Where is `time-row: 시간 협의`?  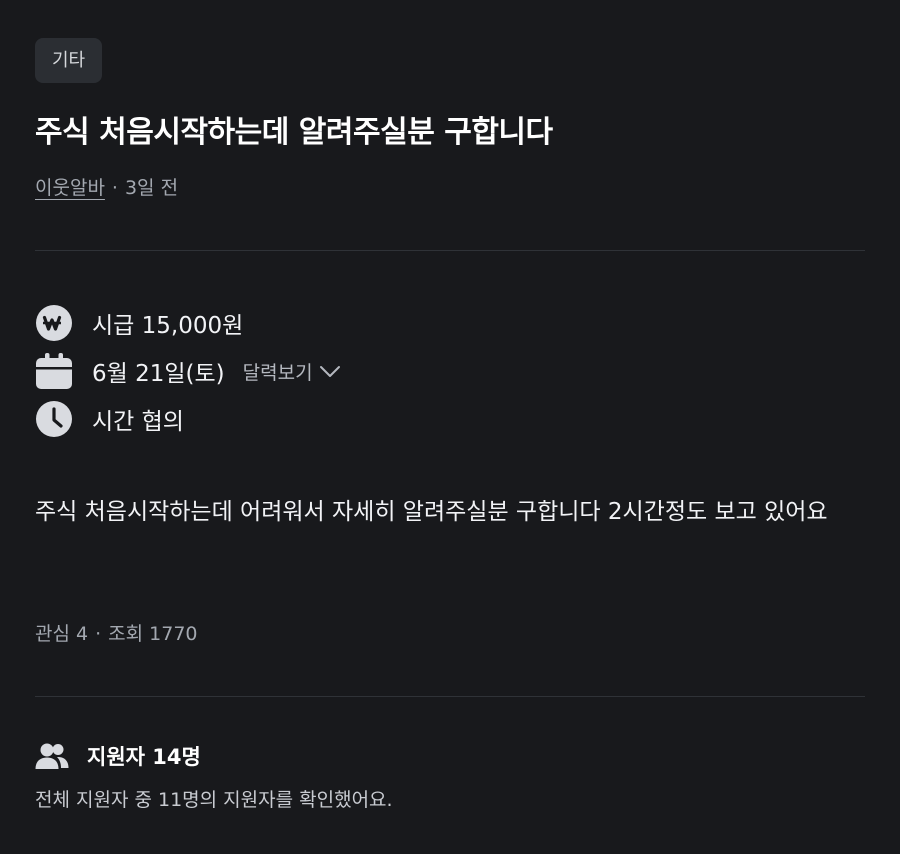 time-row: 시간 협의 is located at coordinates (109, 419).